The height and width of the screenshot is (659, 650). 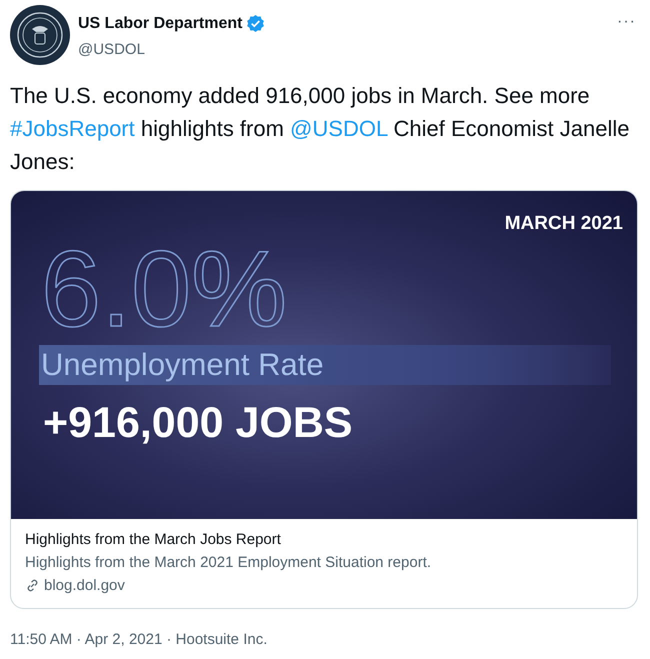 What do you see at coordinates (228, 562) in the screenshot?
I see `card-description: Highlights from the March 2021 Employment Situation report.` at bounding box center [228, 562].